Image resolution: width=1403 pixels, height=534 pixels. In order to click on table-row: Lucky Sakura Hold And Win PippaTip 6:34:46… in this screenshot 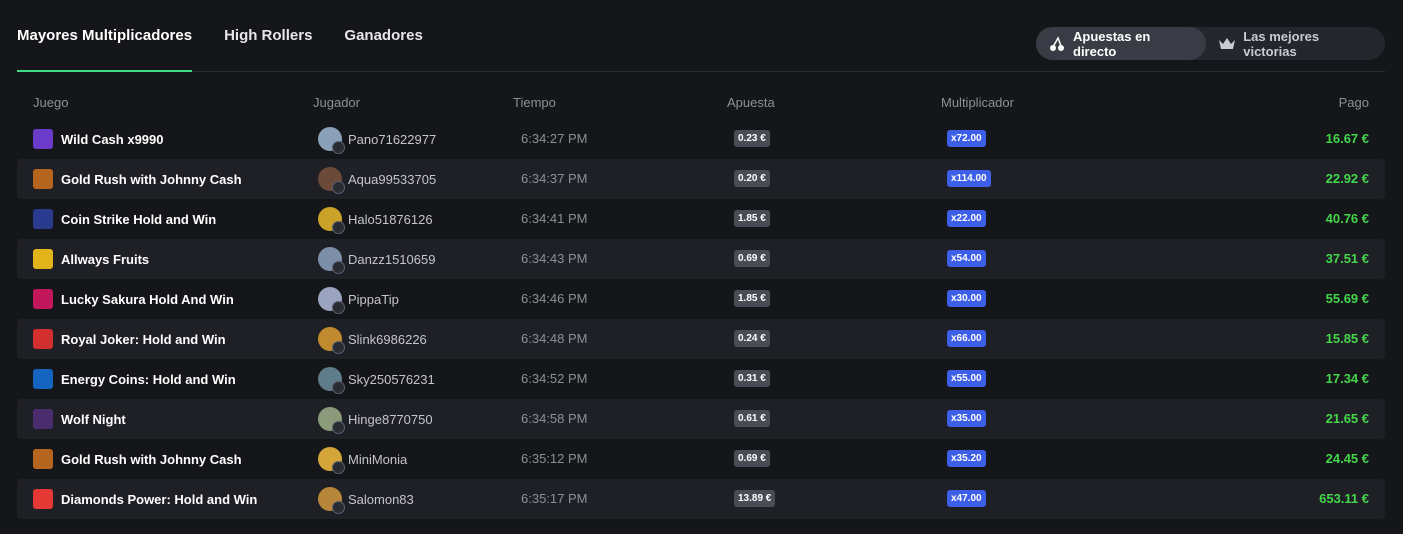, I will do `click(701, 299)`.